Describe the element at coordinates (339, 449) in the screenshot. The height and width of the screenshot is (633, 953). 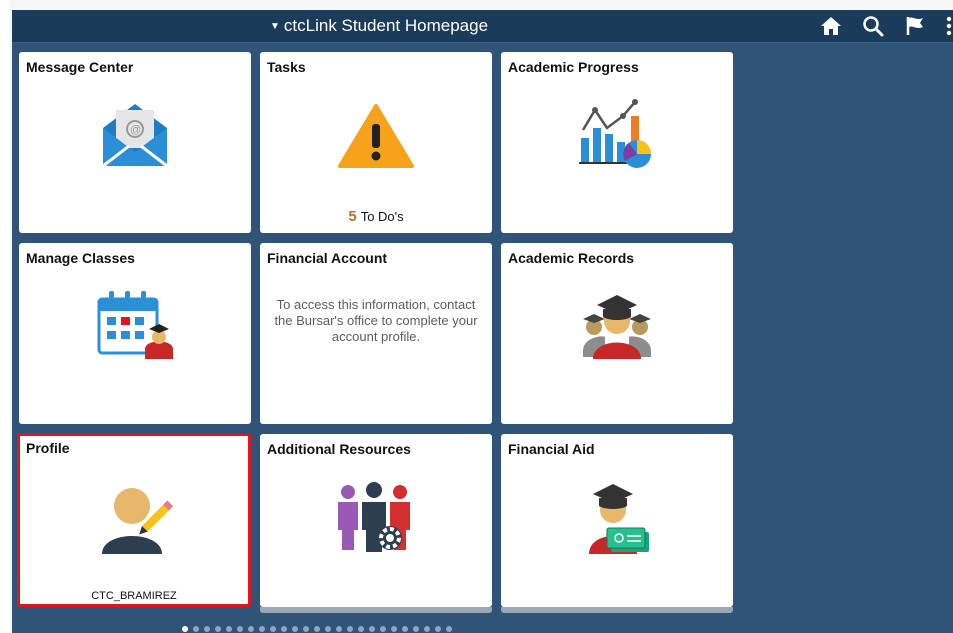
I see `tile-title: Additional Resources` at that location.